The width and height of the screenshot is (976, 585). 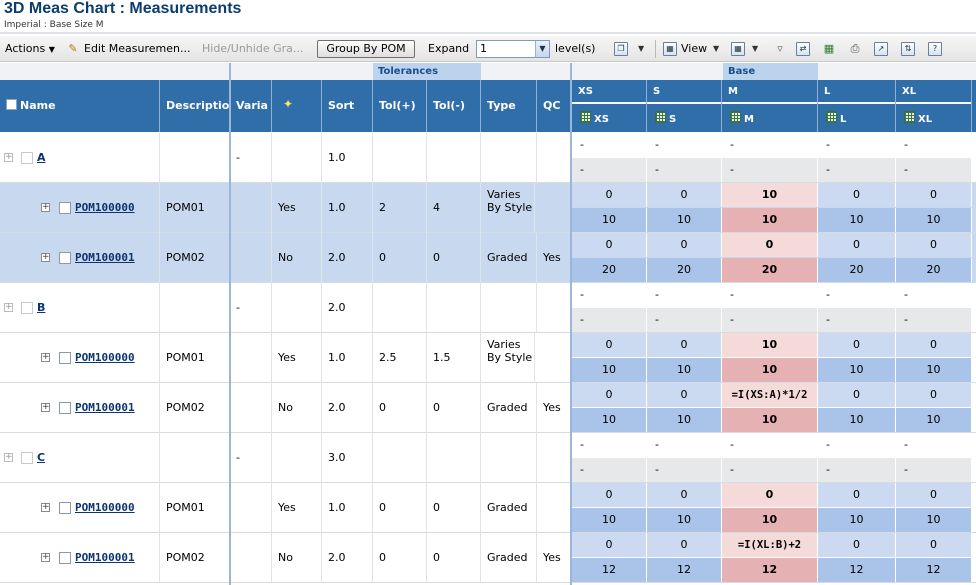 What do you see at coordinates (770, 106) in the screenshot?
I see `column-size-m: M M` at bounding box center [770, 106].